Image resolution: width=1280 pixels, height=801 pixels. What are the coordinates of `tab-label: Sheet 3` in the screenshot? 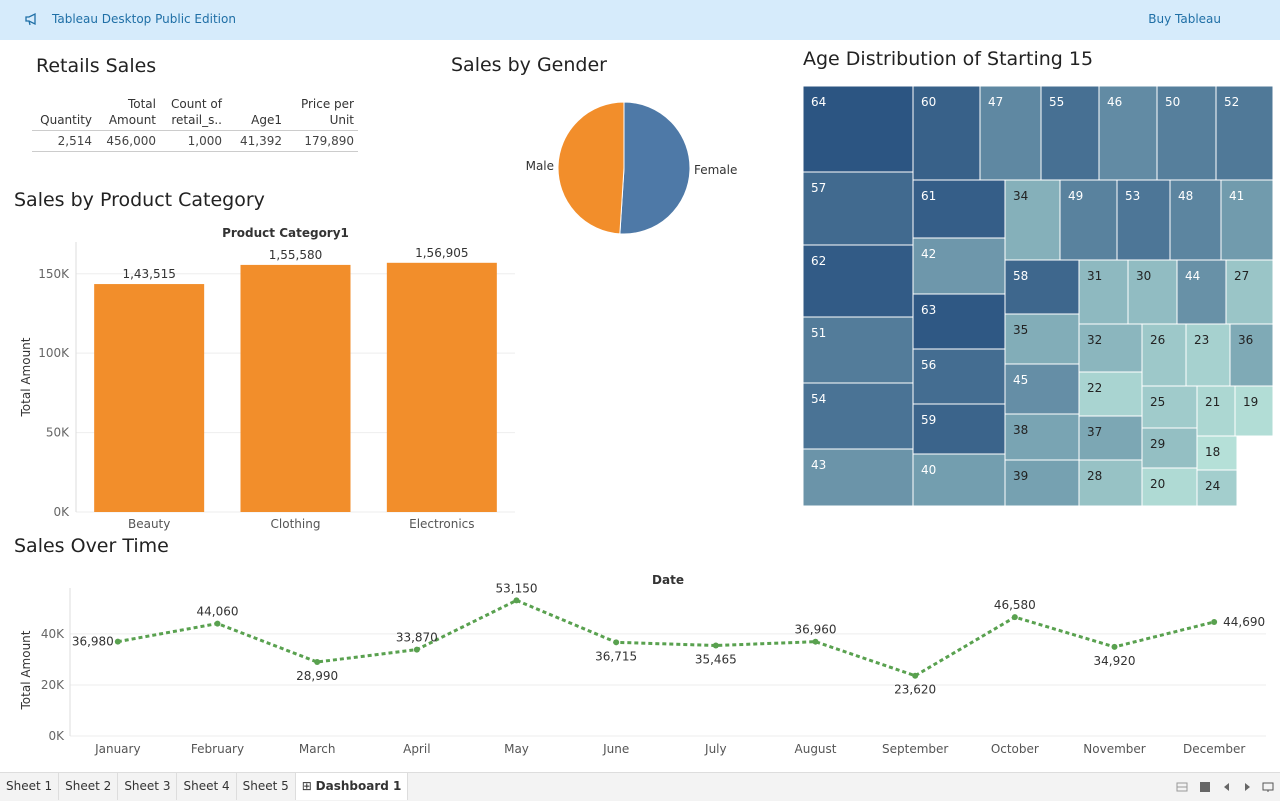 It's located at (147, 786).